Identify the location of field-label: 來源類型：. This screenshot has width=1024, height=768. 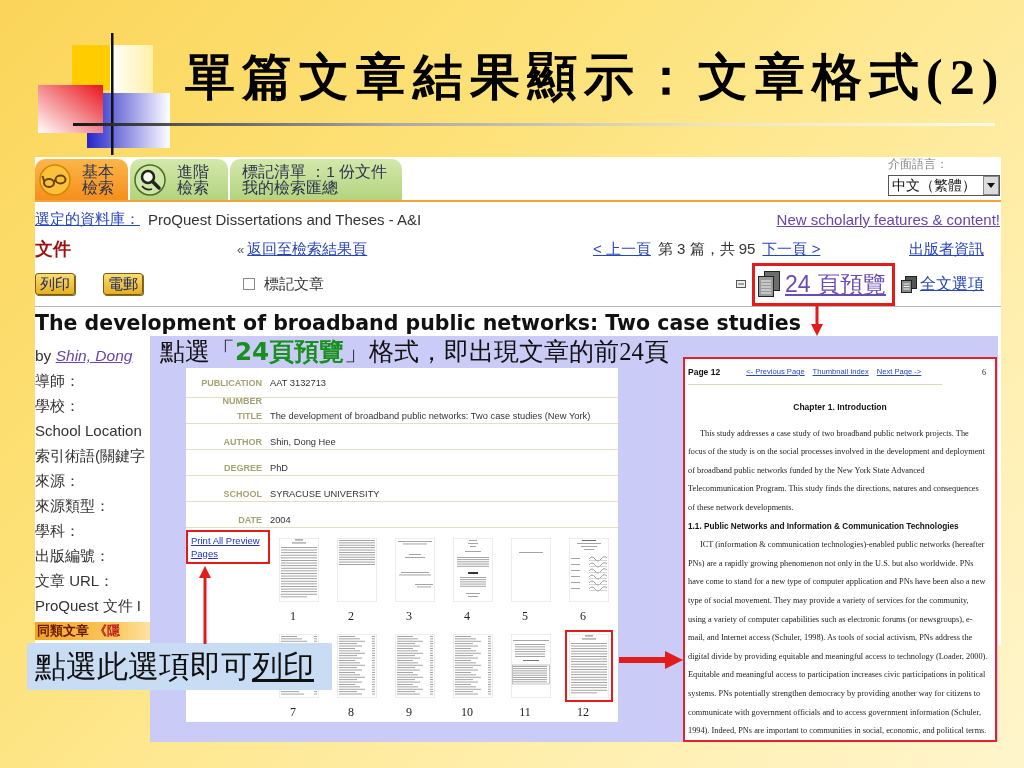
(72, 505).